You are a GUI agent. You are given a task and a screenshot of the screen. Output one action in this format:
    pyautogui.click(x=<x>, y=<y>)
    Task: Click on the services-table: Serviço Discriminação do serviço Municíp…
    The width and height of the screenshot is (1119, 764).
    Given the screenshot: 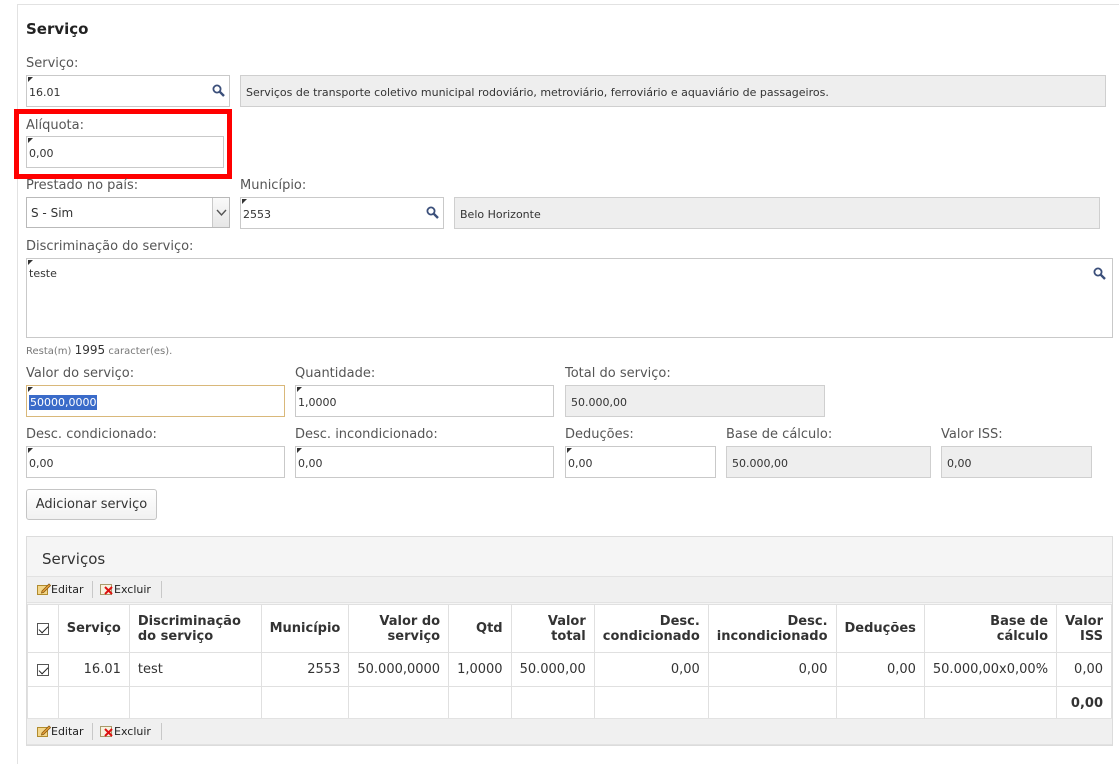 What is the action you would take?
    pyautogui.click(x=569, y=662)
    